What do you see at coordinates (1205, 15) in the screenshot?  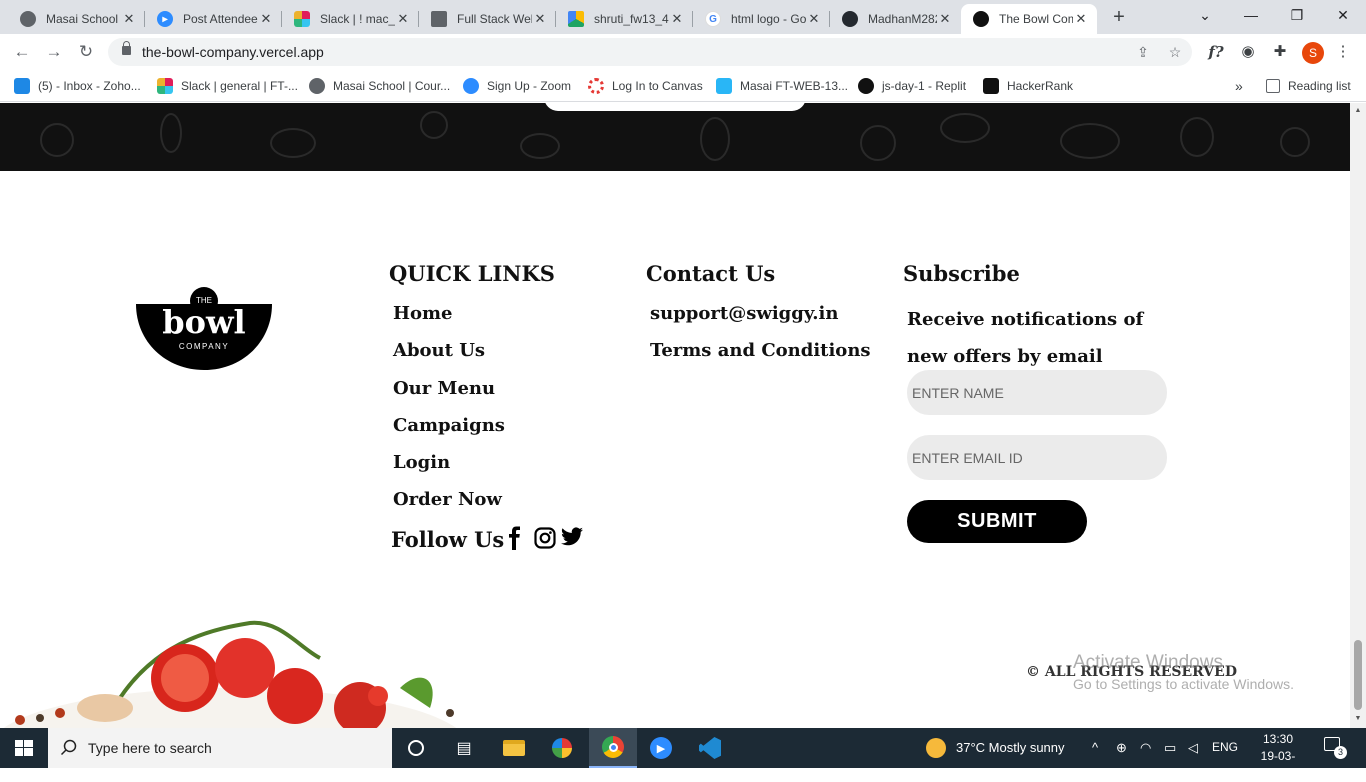 I see `tab-search-icon: ⌄` at bounding box center [1205, 15].